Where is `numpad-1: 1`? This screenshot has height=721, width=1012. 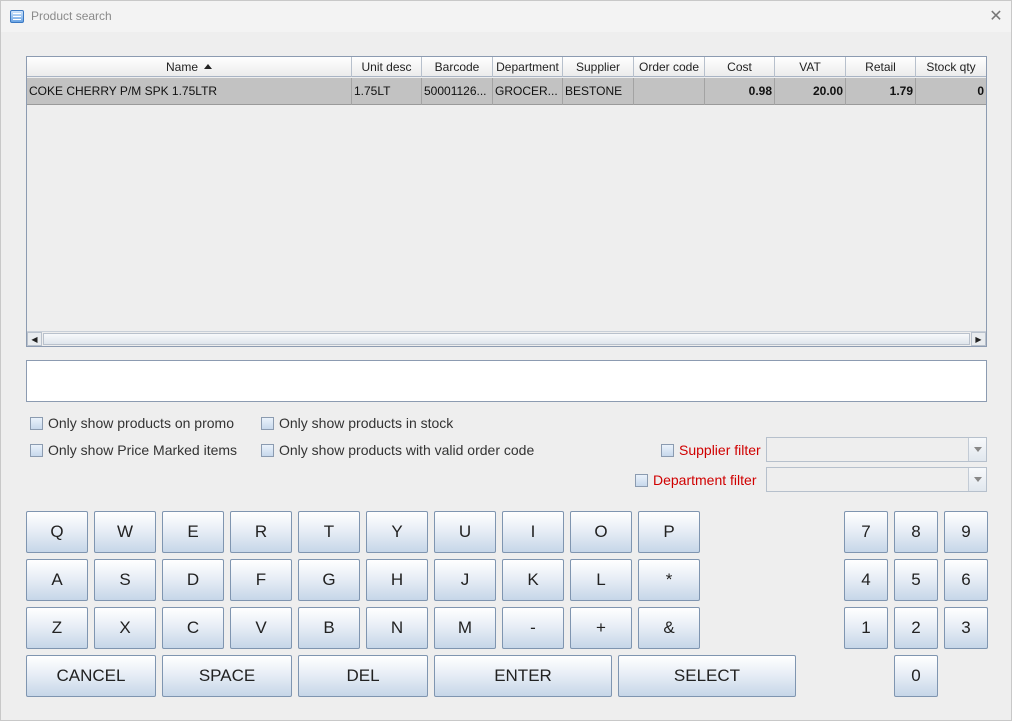 numpad-1: 1 is located at coordinates (866, 628).